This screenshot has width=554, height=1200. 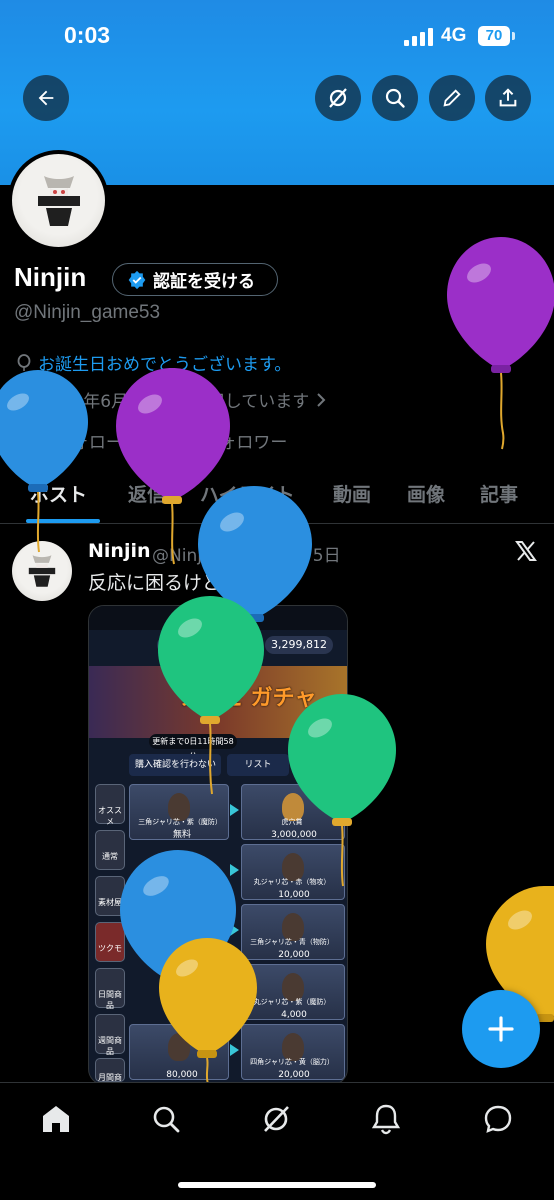 What do you see at coordinates (292, 1002) in the screenshot?
I see `game-item-label: 丸ジャリ芯・紫（魔防）` at bounding box center [292, 1002].